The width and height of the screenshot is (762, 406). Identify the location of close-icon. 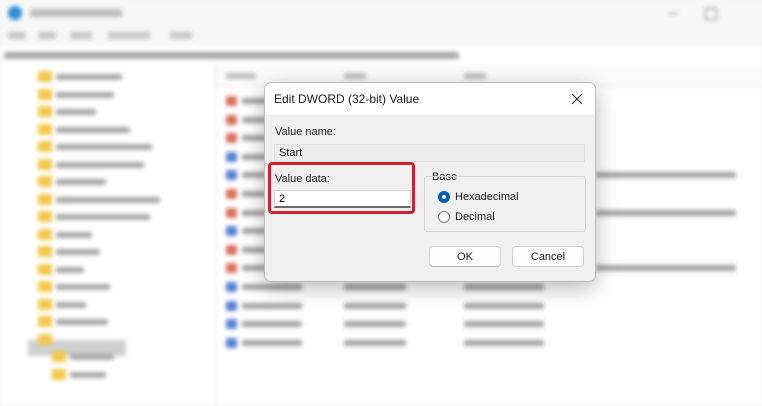
(577, 99).